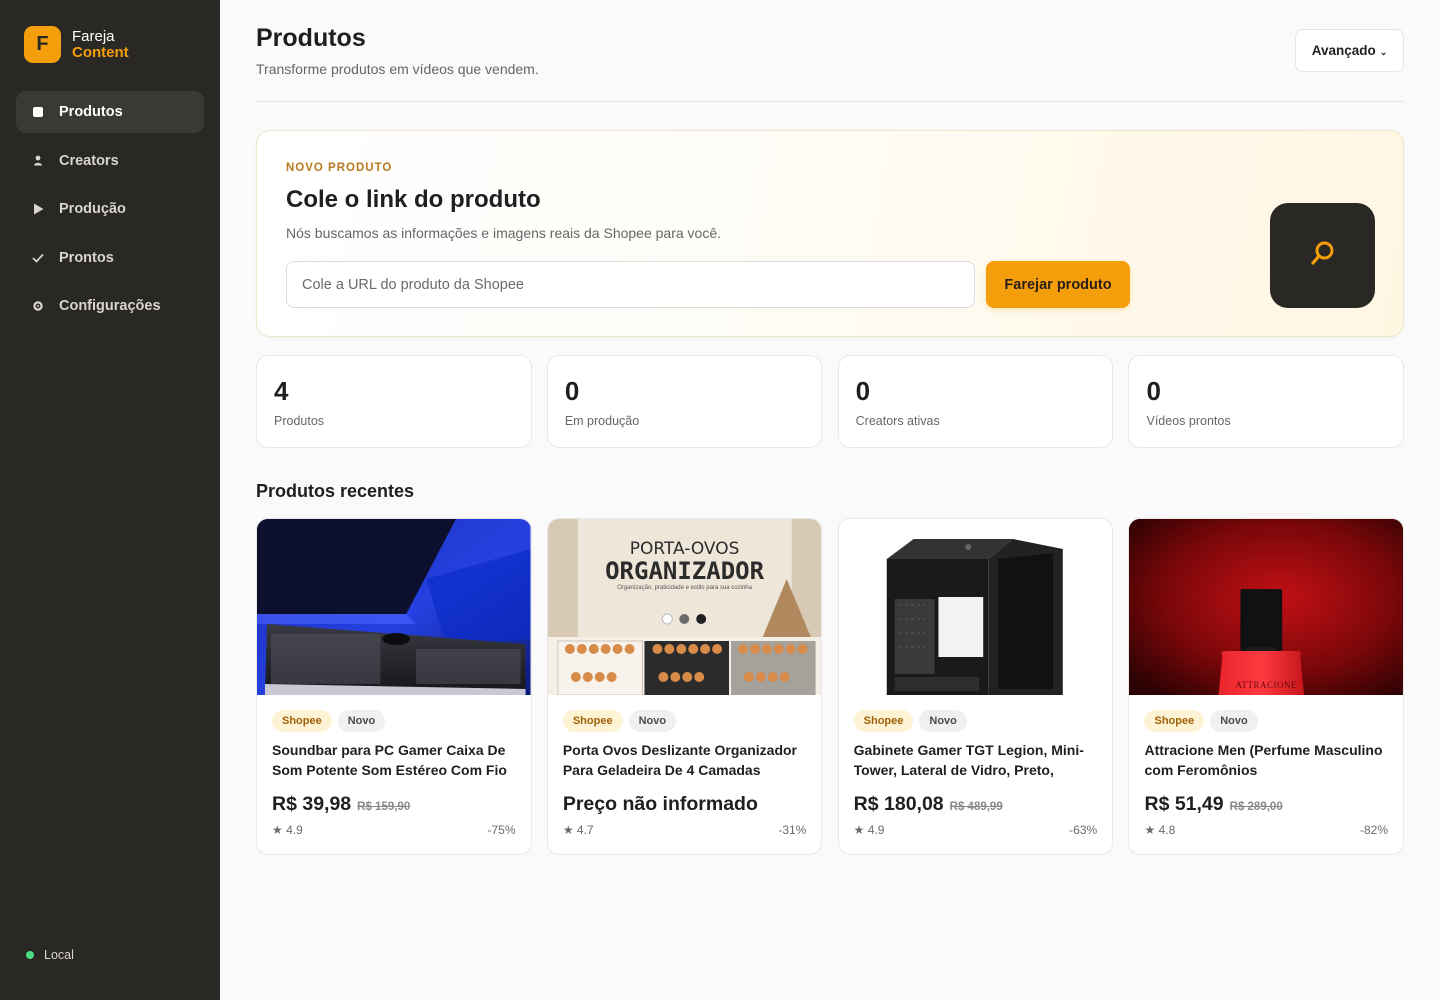 This screenshot has height=1000, width=1440. What do you see at coordinates (684, 549) in the screenshot?
I see `image-text-headline: PORTA-OVOS` at bounding box center [684, 549].